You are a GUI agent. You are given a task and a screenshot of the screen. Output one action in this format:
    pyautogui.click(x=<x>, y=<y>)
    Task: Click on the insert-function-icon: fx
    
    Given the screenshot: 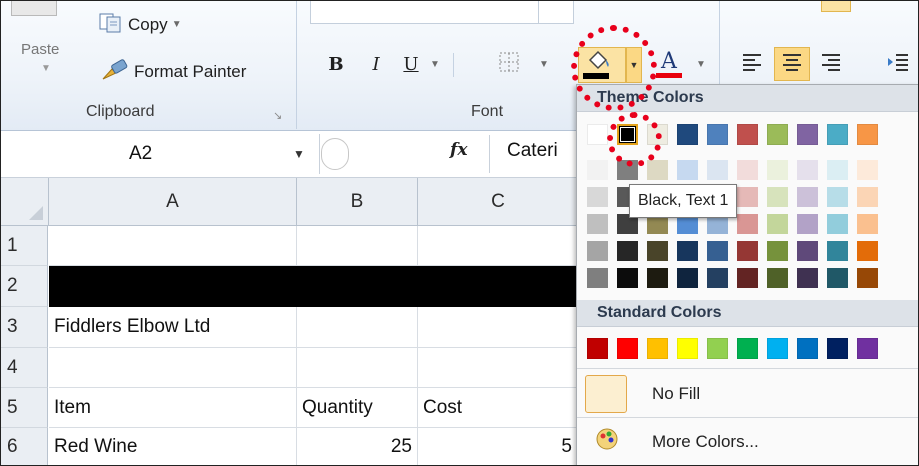 What is the action you would take?
    pyautogui.click(x=458, y=150)
    